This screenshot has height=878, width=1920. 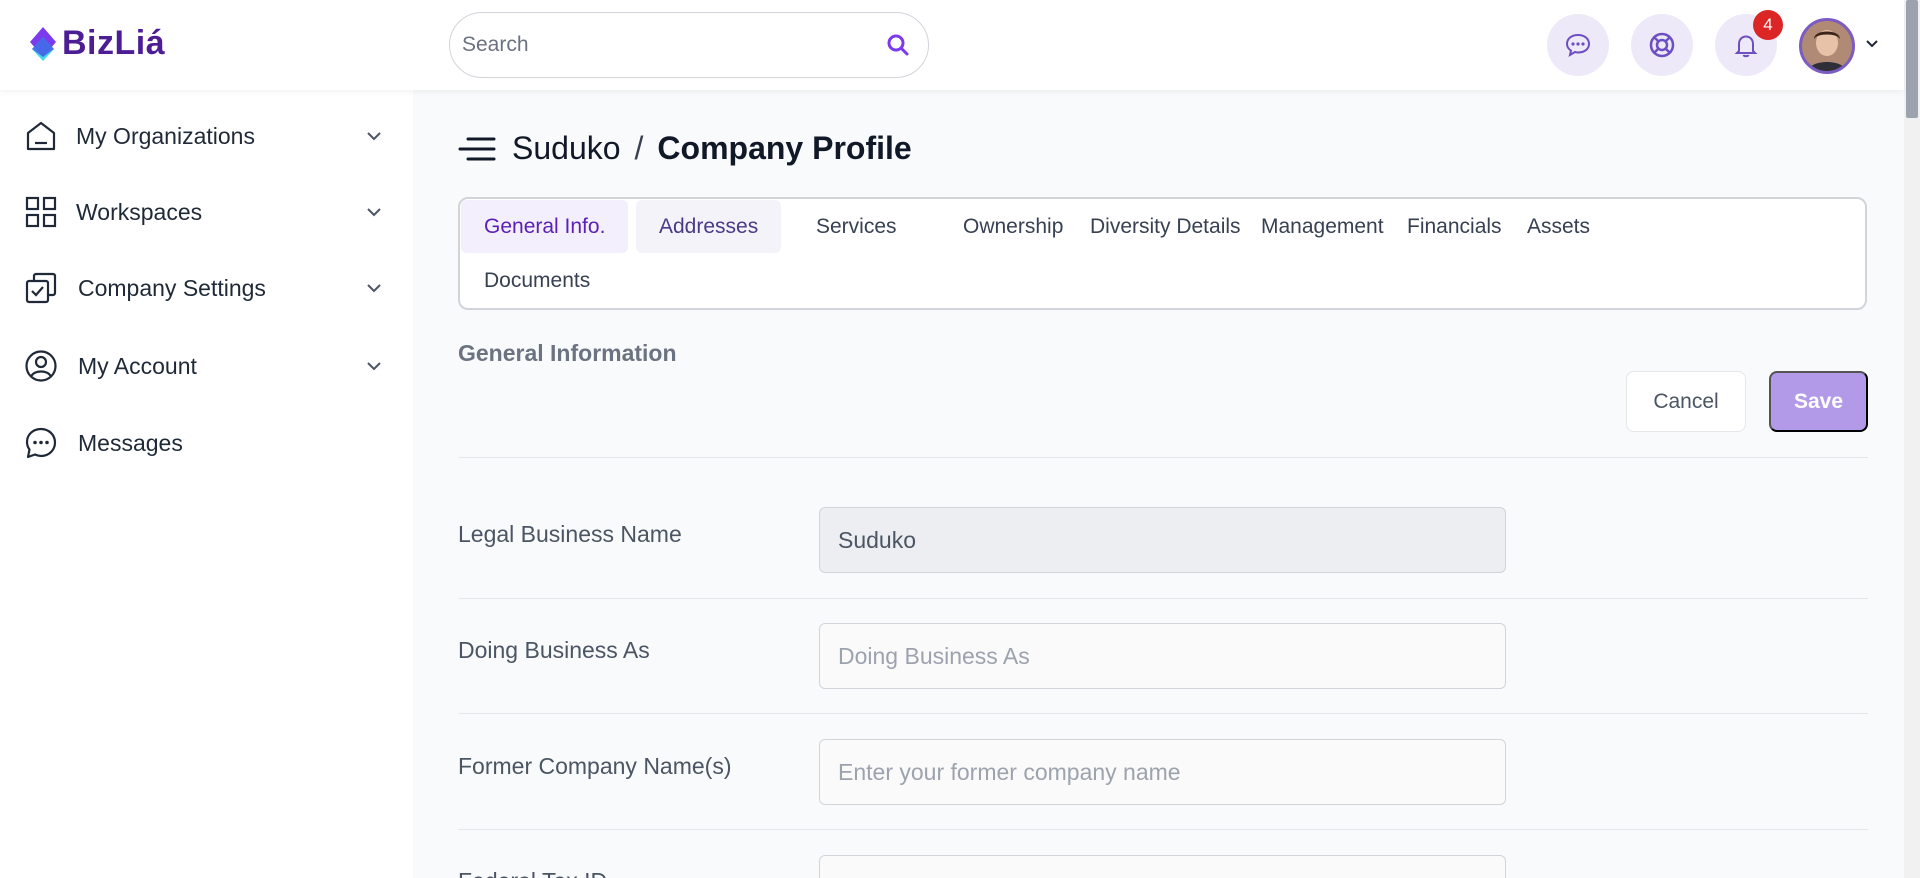 I want to click on search-box, so click(x=689, y=45).